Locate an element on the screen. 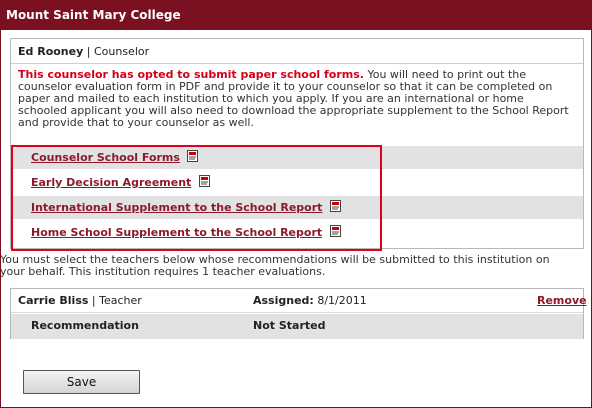 This screenshot has width=592, height=408. counselor-role: Counselor is located at coordinates (121, 51).